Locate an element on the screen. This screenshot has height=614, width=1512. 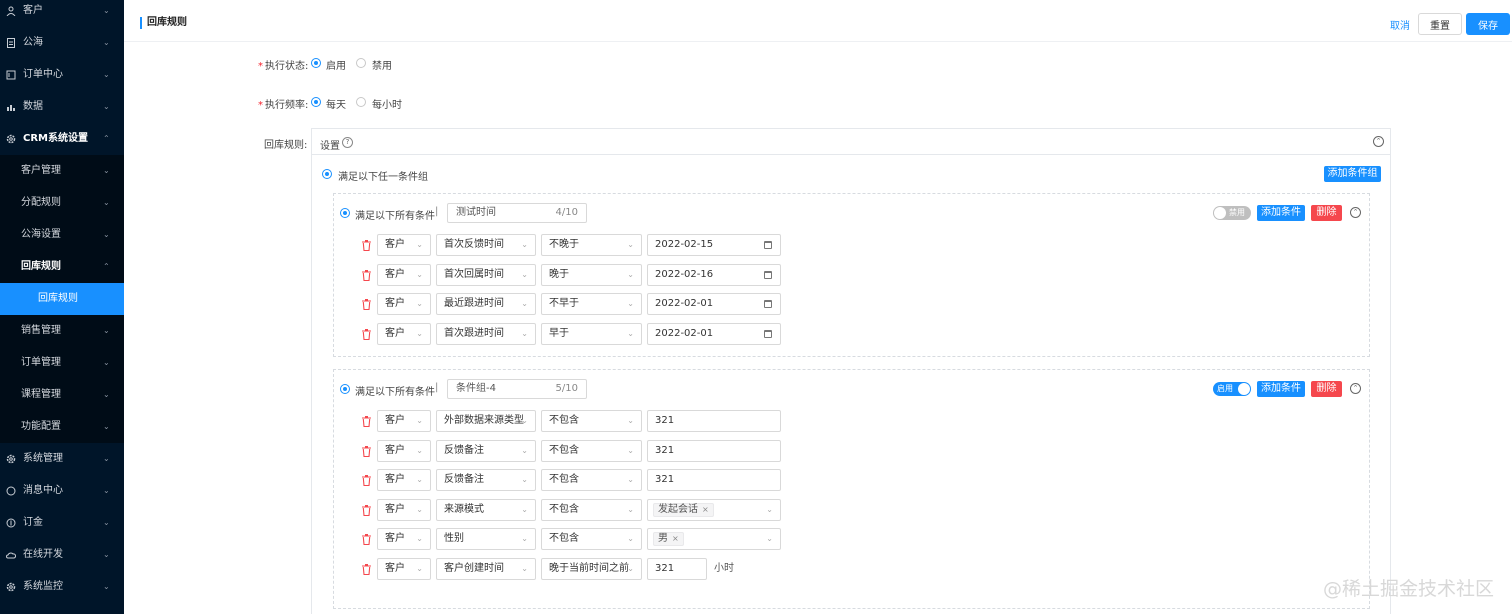
field-select: 来源模式 ⌄ is located at coordinates (486, 509).